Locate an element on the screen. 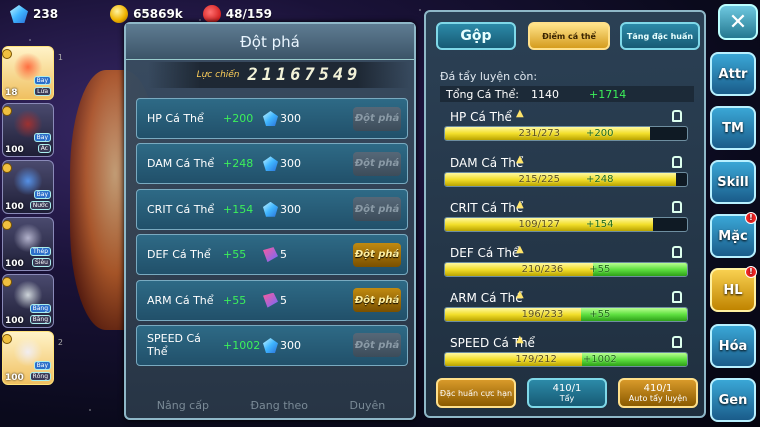 This screenshot has height=427, width=760. cost-value: 5 is located at coordinates (283, 255).